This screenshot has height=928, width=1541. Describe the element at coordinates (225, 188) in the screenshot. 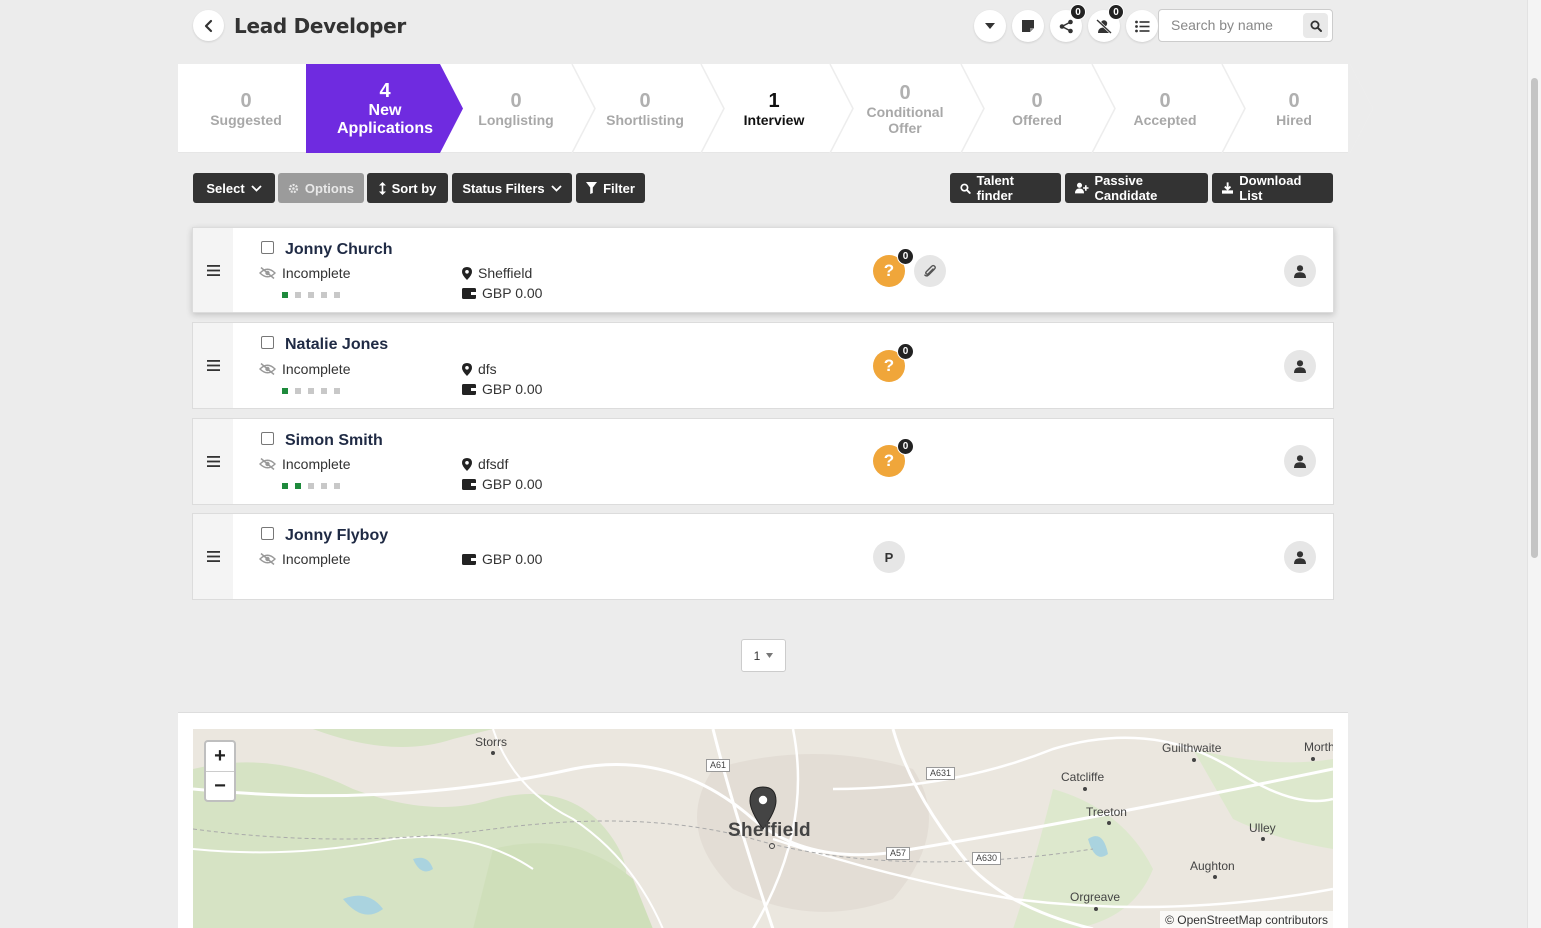

I see `select-label: Select` at that location.